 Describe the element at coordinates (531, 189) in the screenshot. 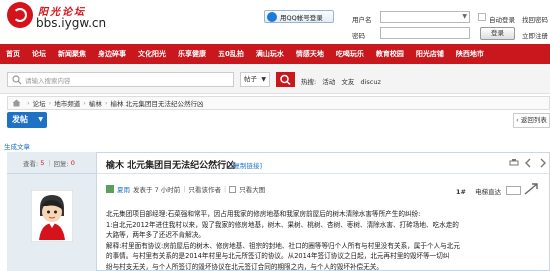

I see `go-arrow-icon` at that location.